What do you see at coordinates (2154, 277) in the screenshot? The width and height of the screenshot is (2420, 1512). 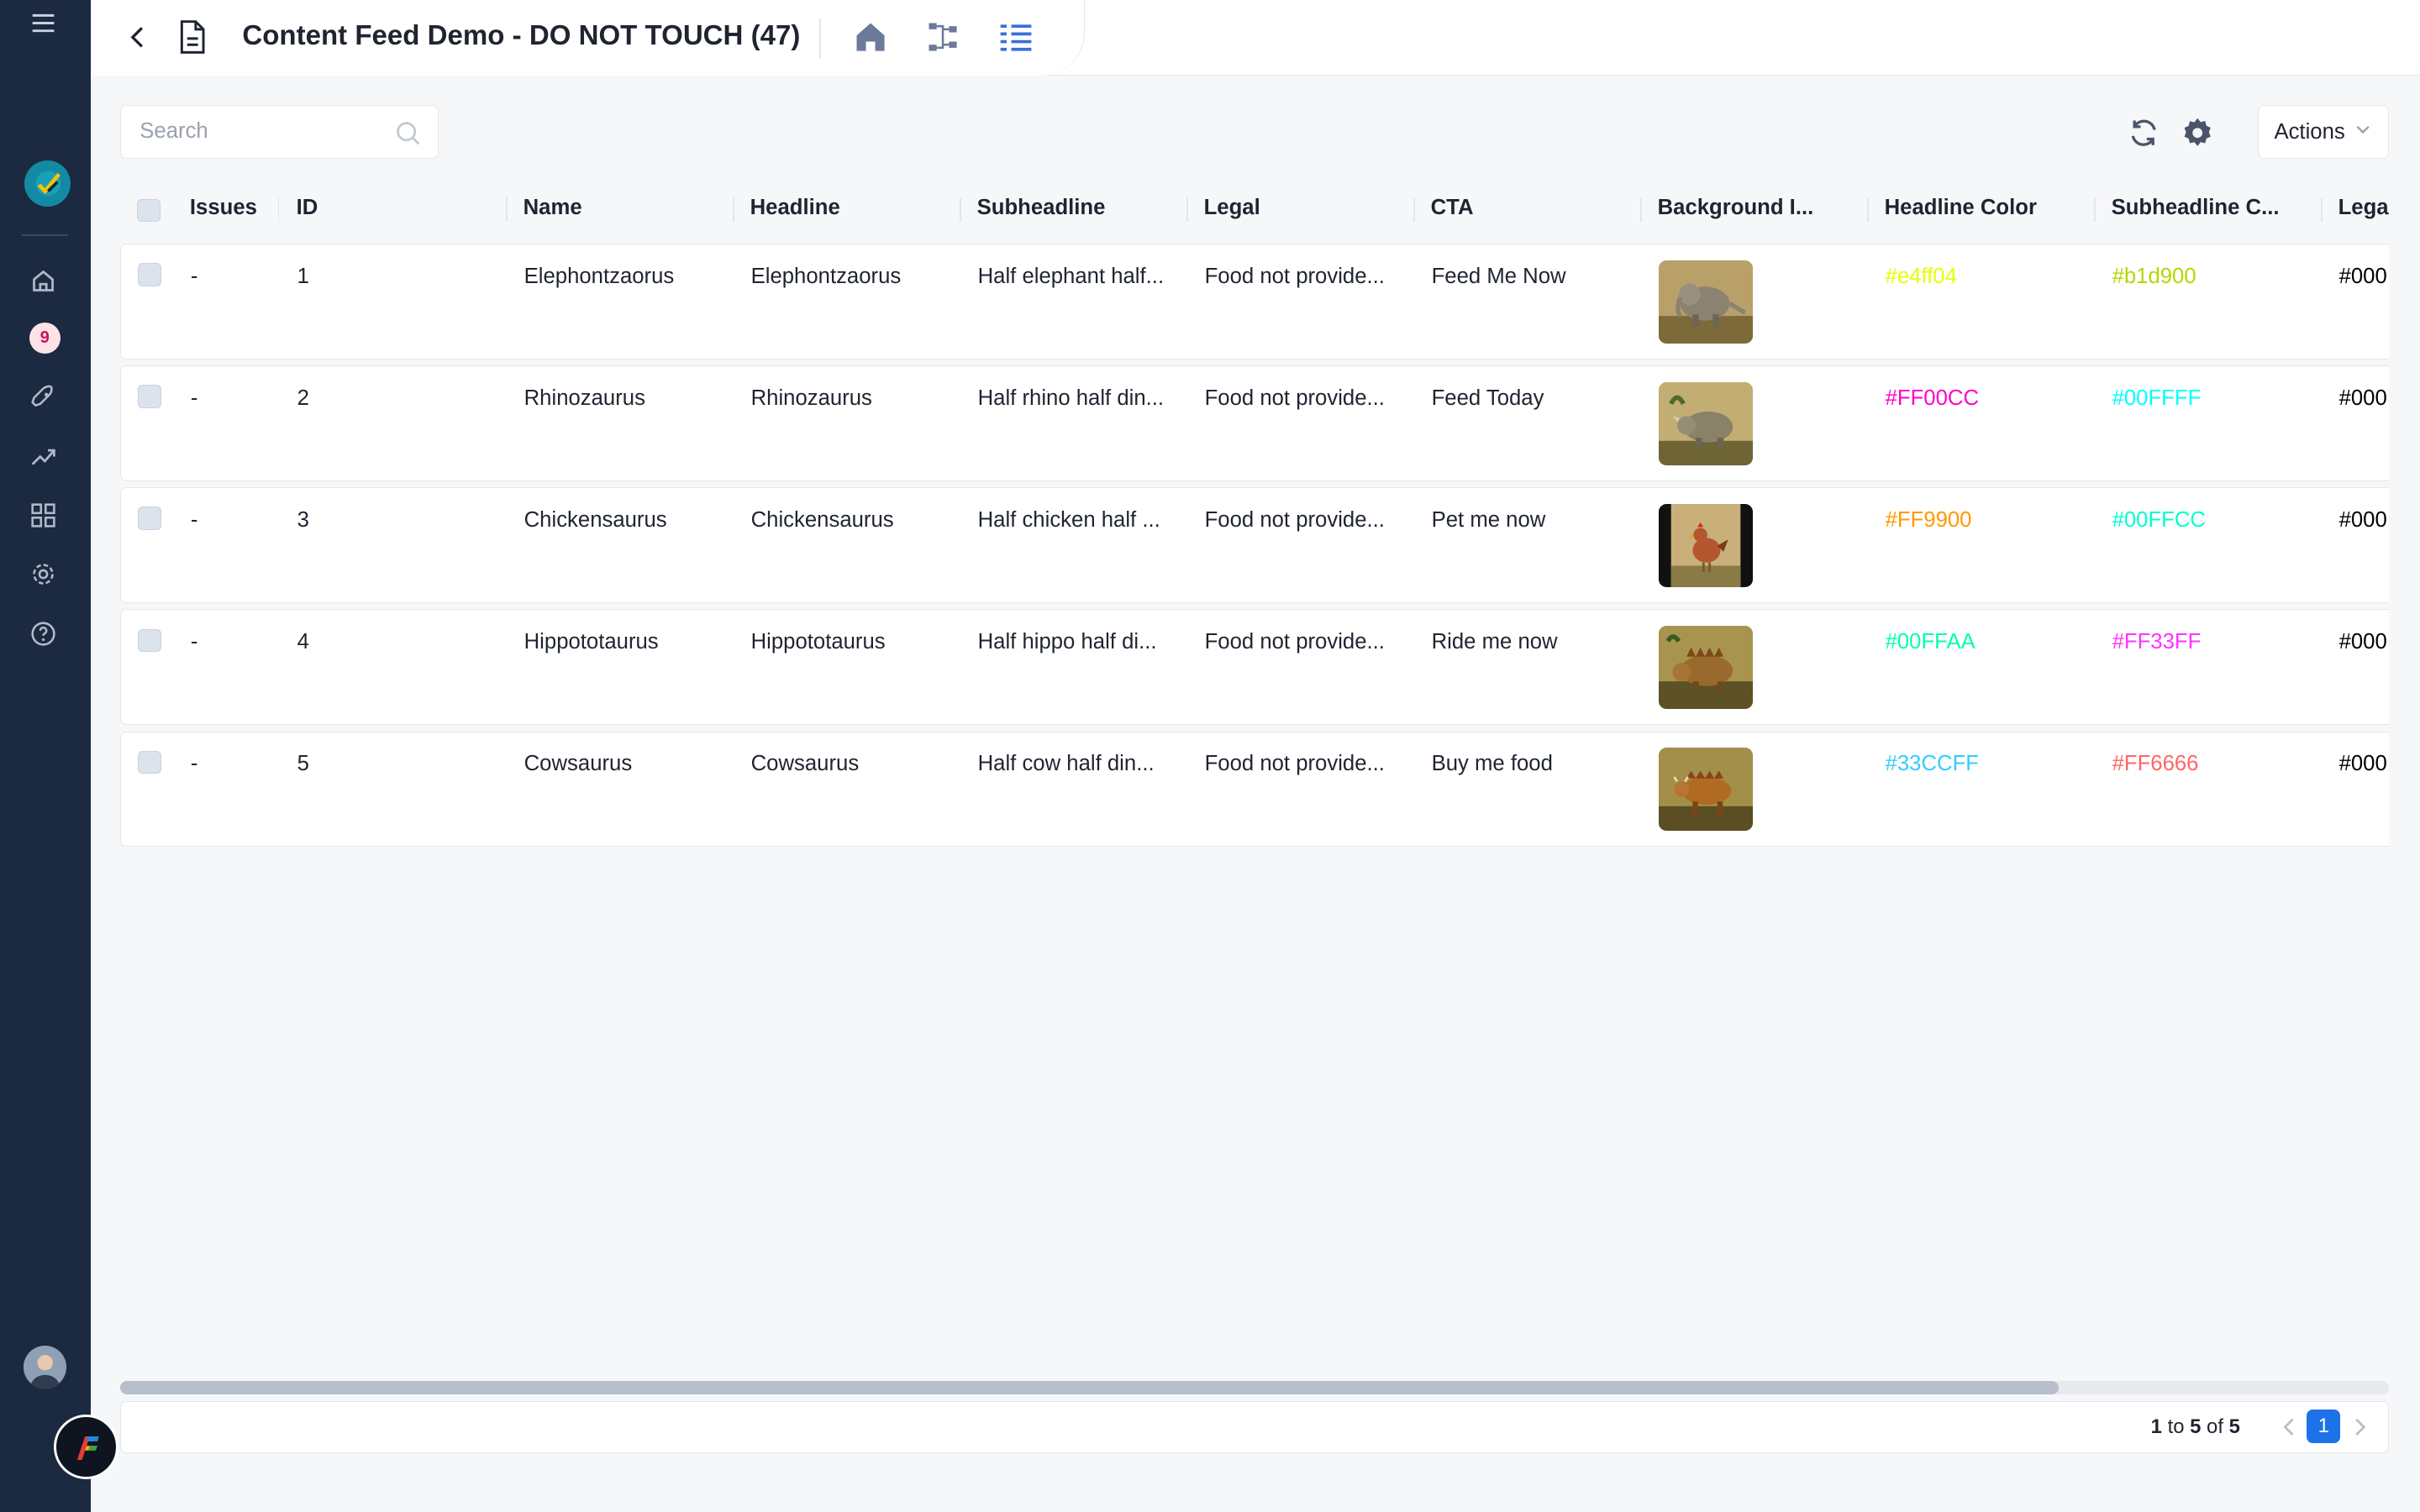 I see `subheadline-color-cell: #b1d900` at bounding box center [2154, 277].